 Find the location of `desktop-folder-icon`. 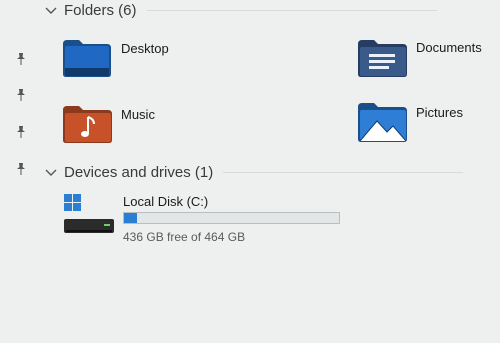

desktop-folder-icon is located at coordinates (87, 58).